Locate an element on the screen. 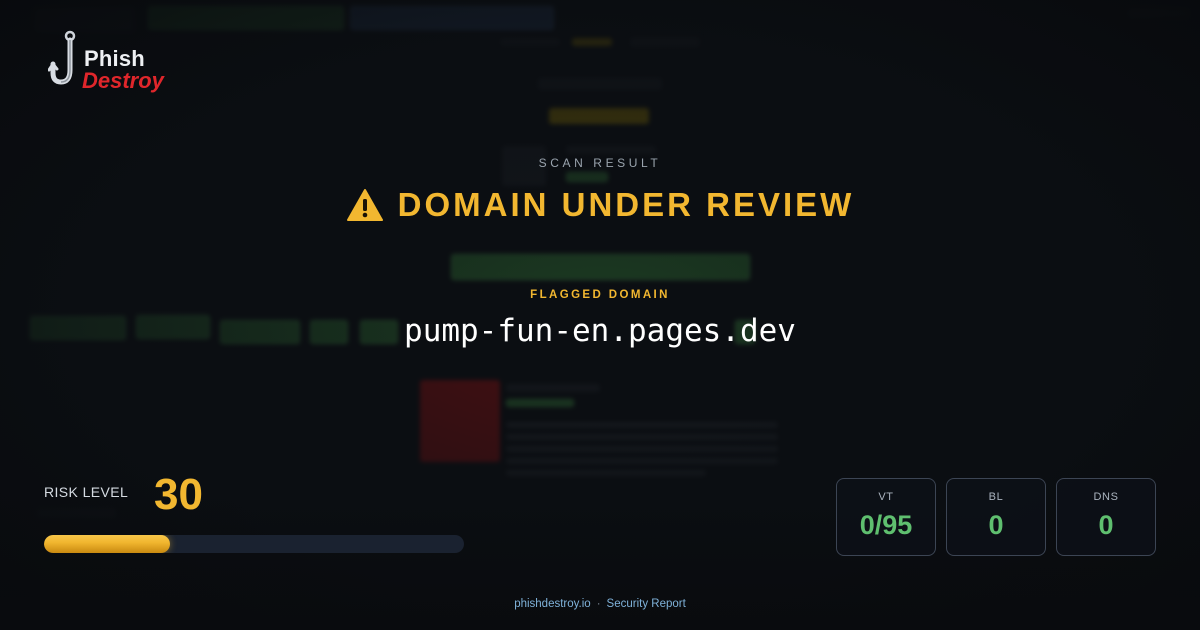 The width and height of the screenshot is (1200, 630). brand-logo: Phish Destroy is located at coordinates (111, 62).